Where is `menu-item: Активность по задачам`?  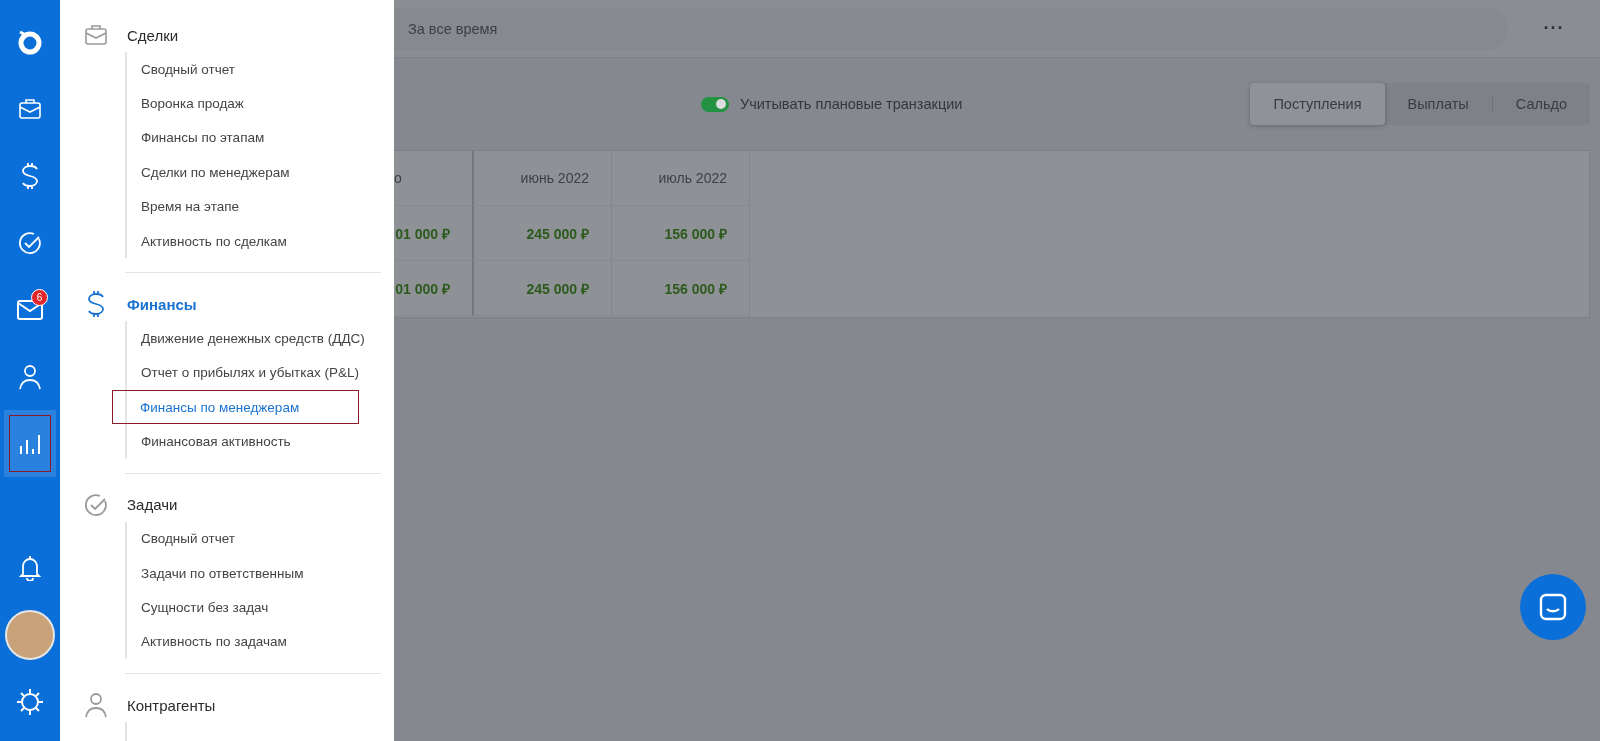 menu-item: Активность по задачам is located at coordinates (254, 642).